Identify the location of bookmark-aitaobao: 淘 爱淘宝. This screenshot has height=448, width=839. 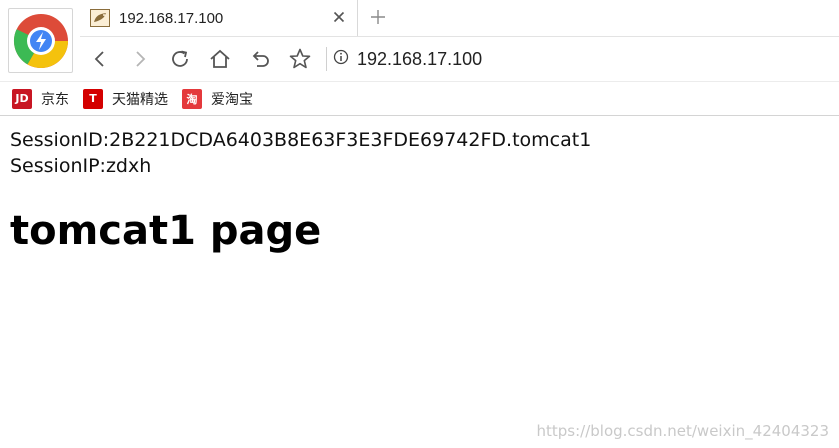
(217, 98).